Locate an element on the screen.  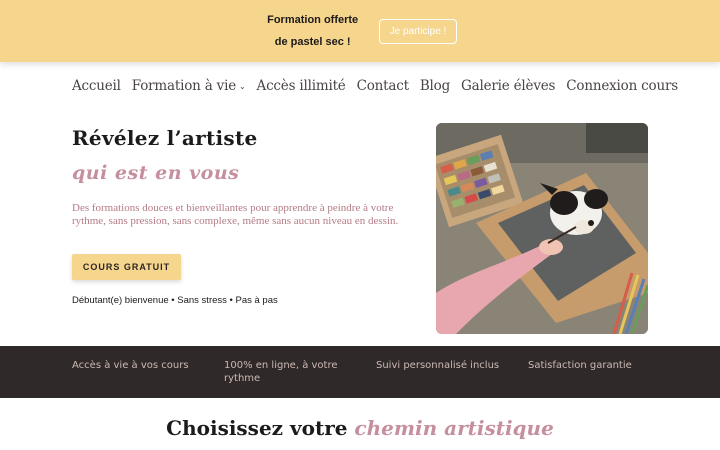
feature-lifetime-access: Accès à vie à vos cours is located at coordinates (130, 365).